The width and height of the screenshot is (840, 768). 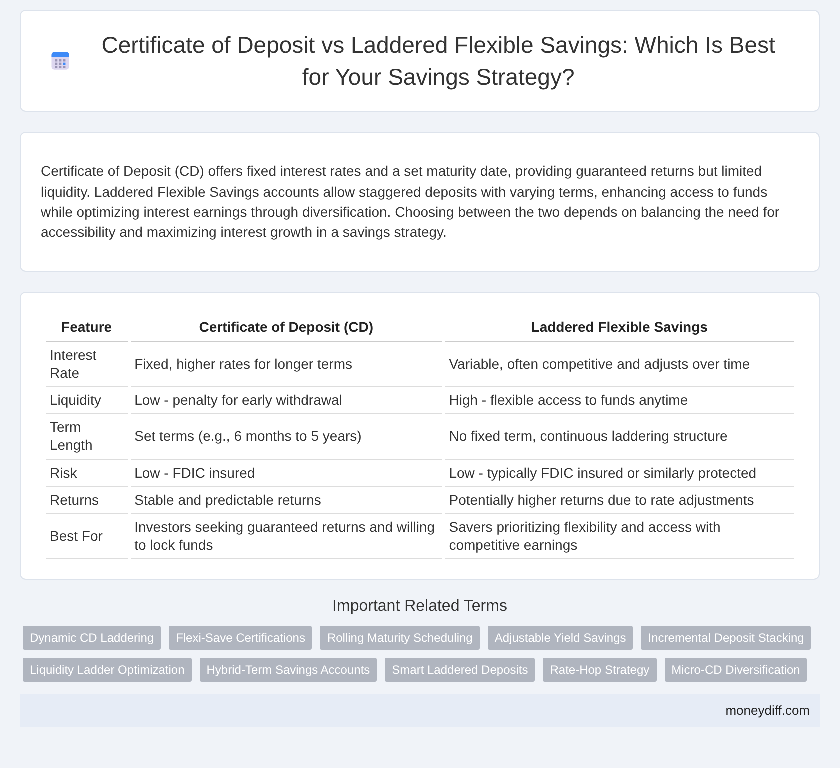 I want to click on table-cell: Low - penalty for early withdrawal, so click(x=286, y=400).